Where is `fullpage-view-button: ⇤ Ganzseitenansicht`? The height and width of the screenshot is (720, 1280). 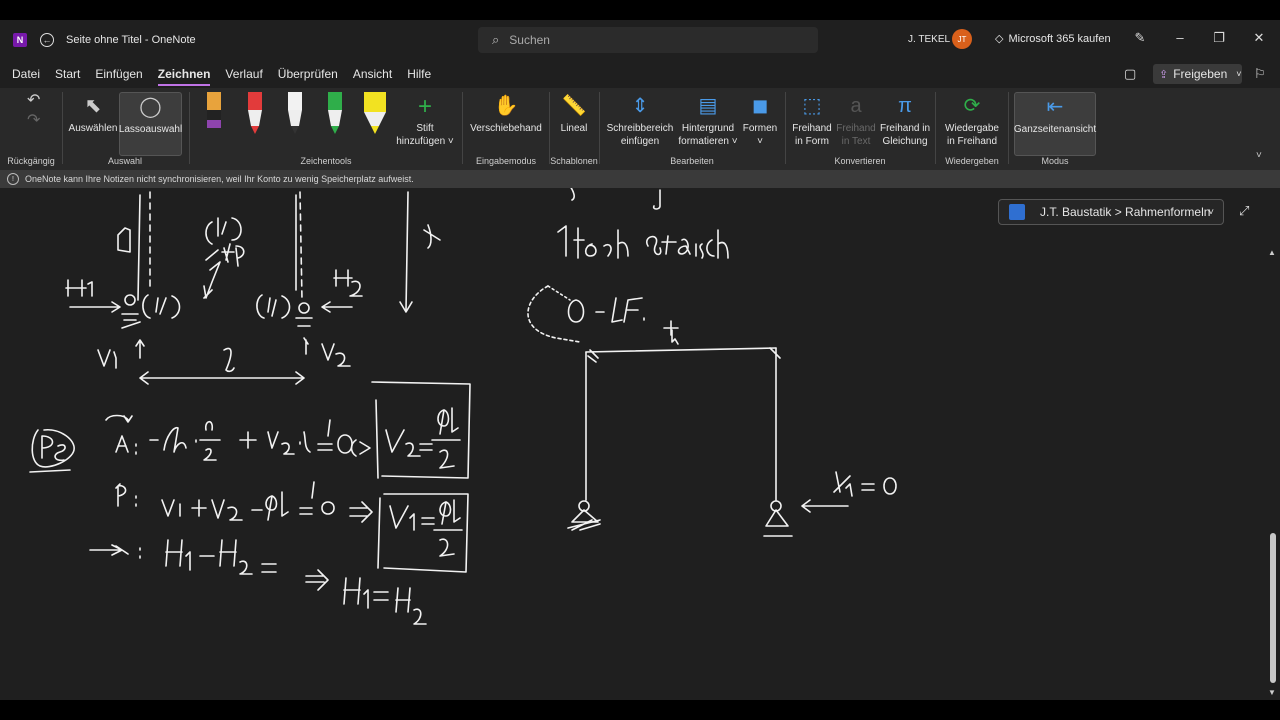 fullpage-view-button: ⇤ Ganzseitenansicht is located at coordinates (1055, 124).